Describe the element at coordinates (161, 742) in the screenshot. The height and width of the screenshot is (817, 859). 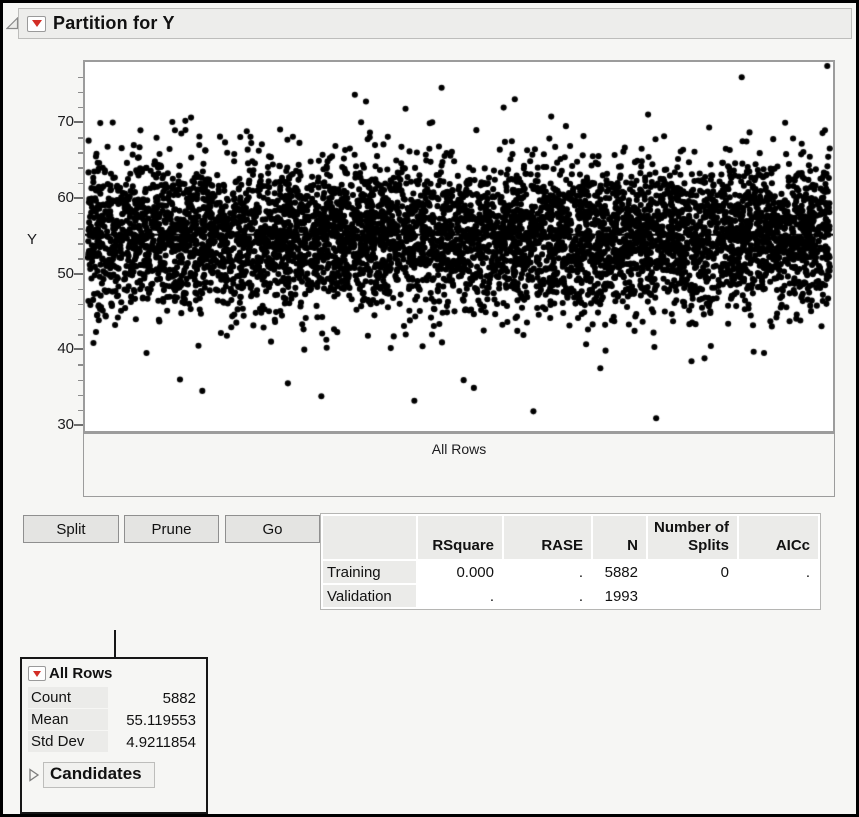
I see `stat-value: 4.9211854` at that location.